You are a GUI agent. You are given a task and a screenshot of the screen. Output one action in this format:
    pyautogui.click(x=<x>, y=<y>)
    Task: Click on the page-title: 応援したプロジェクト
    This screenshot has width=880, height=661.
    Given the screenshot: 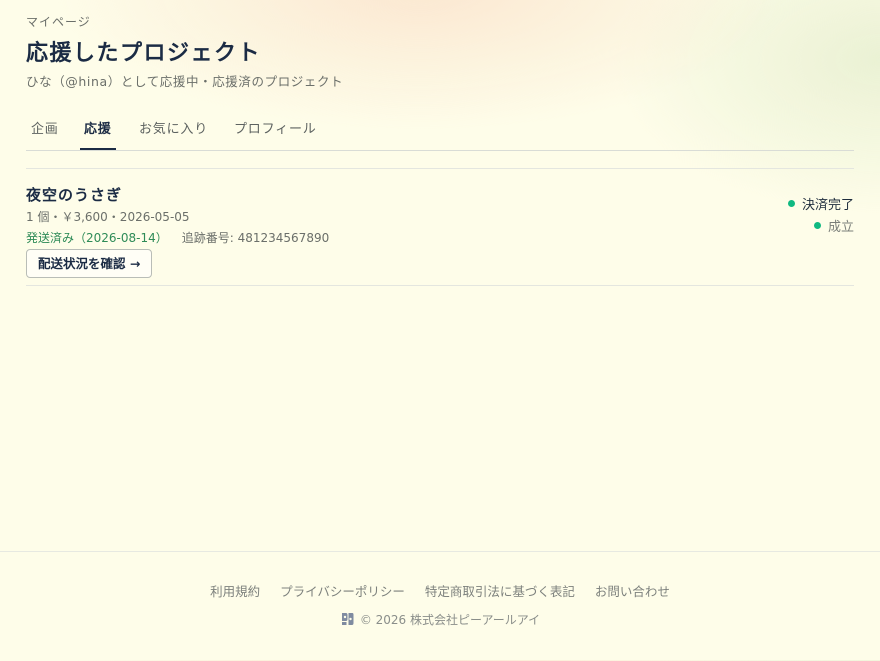 What is the action you would take?
    pyautogui.click(x=144, y=53)
    